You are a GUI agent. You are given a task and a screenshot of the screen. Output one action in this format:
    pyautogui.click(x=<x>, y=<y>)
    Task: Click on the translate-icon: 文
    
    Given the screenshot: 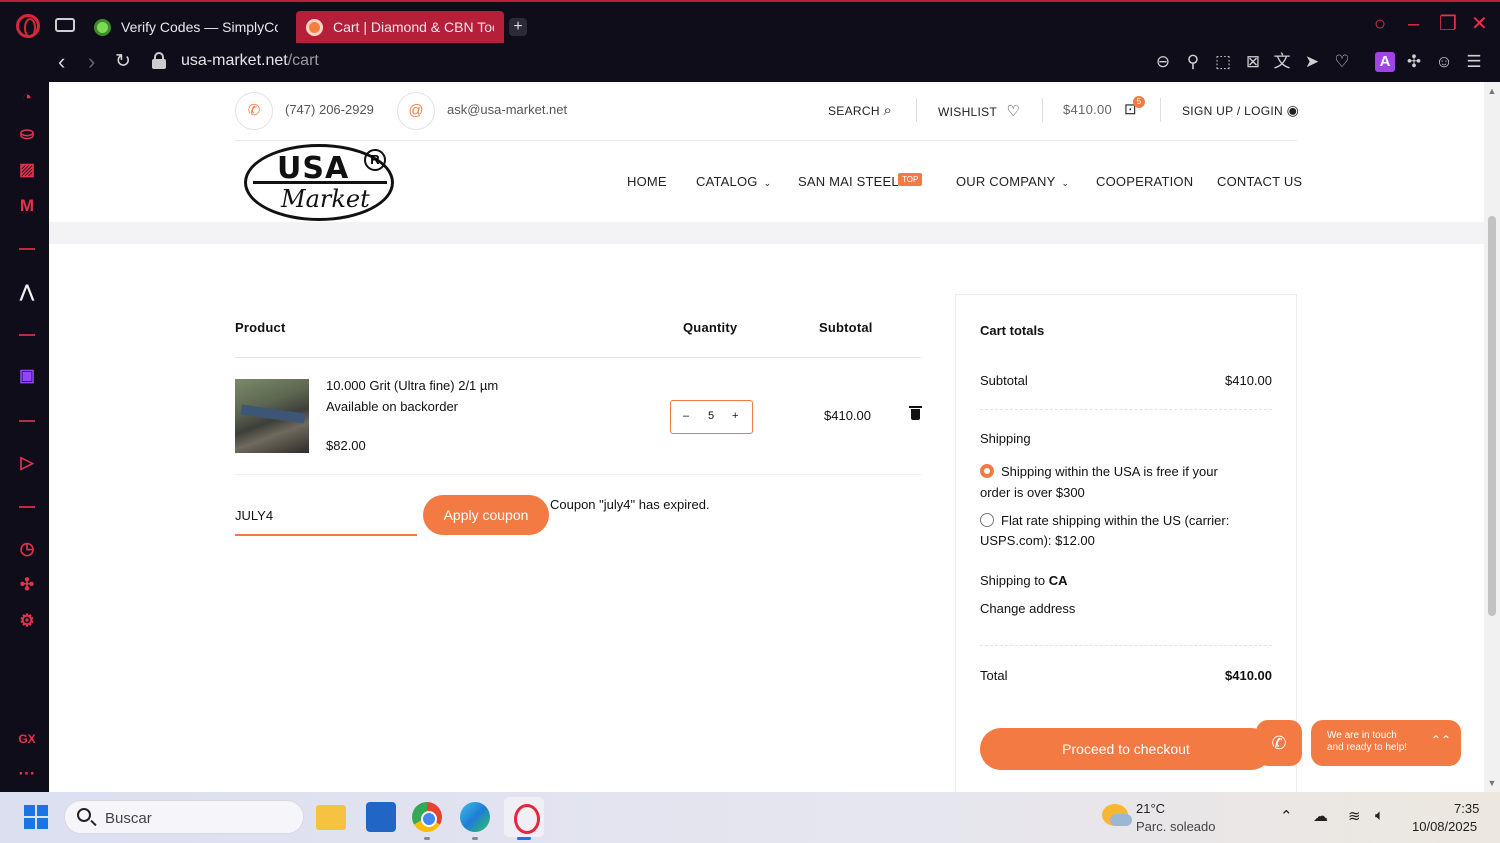 What is the action you would take?
    pyautogui.click(x=1282, y=62)
    